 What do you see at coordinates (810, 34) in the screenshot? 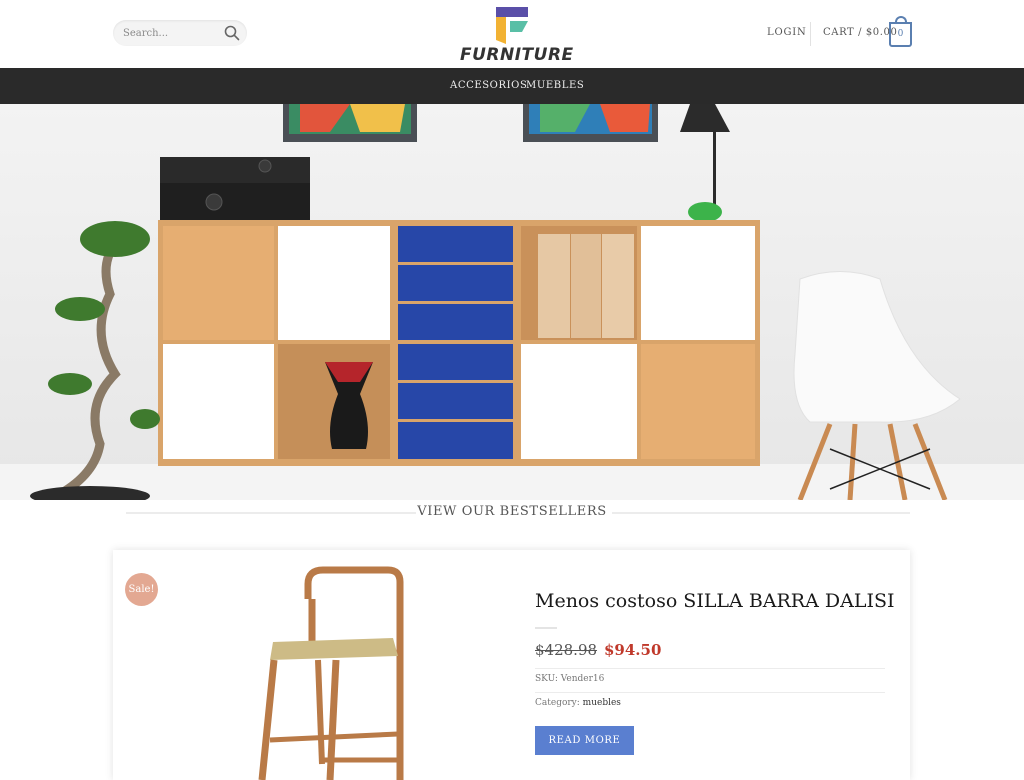
I see `header-divider` at bounding box center [810, 34].